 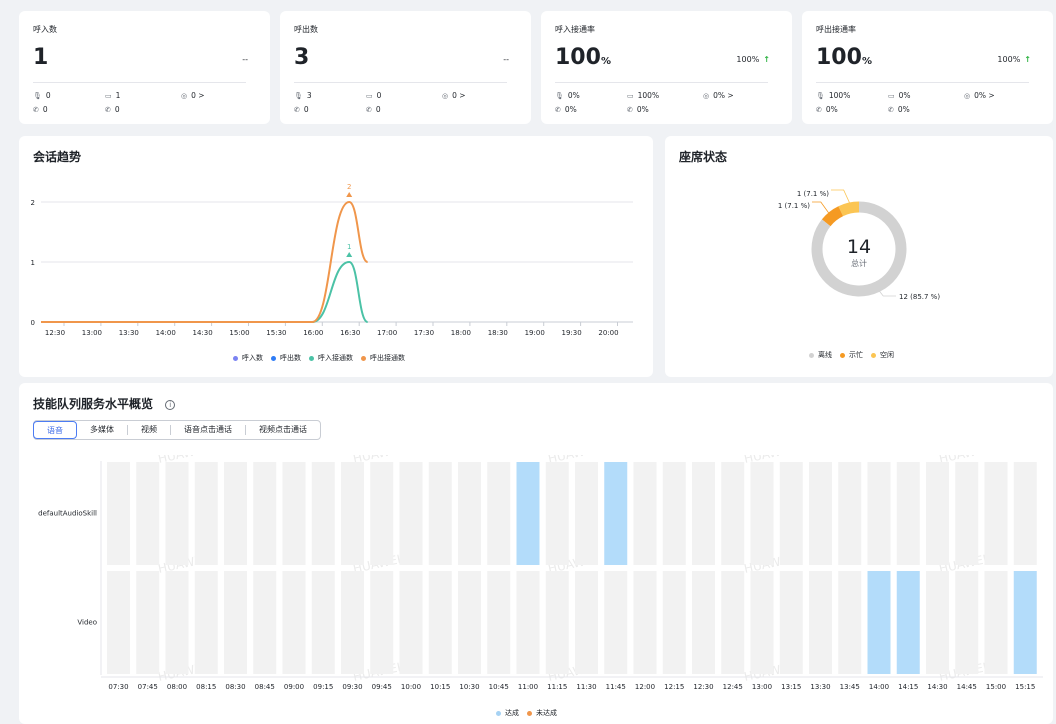 What do you see at coordinates (102, 430) in the screenshot?
I see `tab-1: 多媒体` at bounding box center [102, 430].